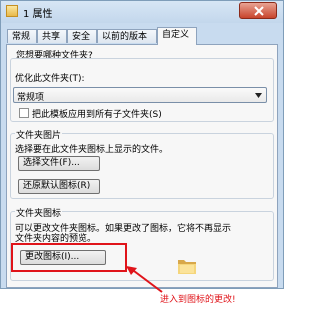  I want to click on folder-preview-icon, so click(187, 267).